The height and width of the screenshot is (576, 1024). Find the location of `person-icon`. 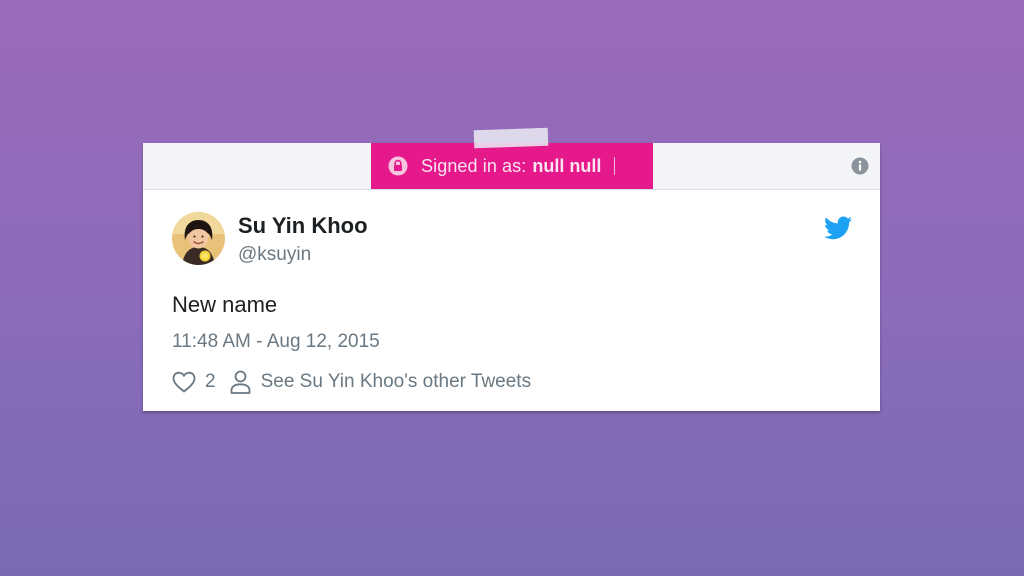

person-icon is located at coordinates (240, 382).